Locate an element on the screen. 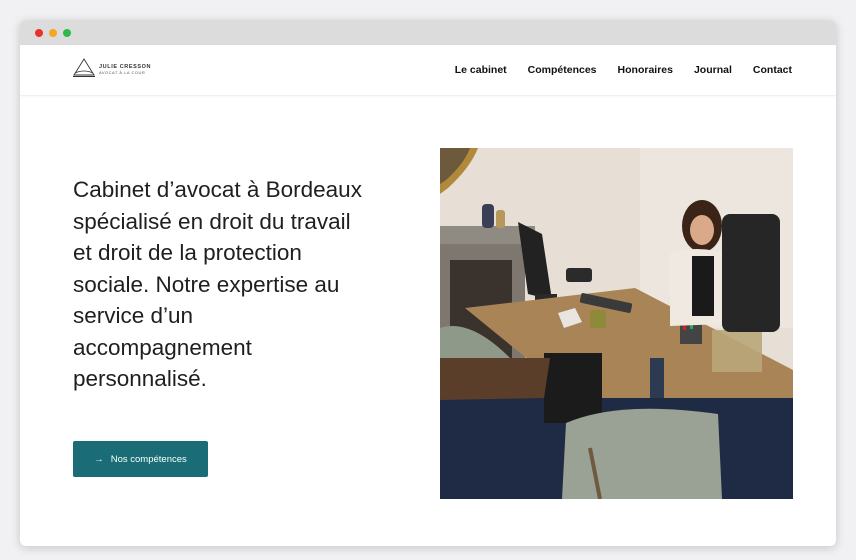 This screenshot has width=856, height=560. cta-label: Nos compétences is located at coordinates (148, 459).